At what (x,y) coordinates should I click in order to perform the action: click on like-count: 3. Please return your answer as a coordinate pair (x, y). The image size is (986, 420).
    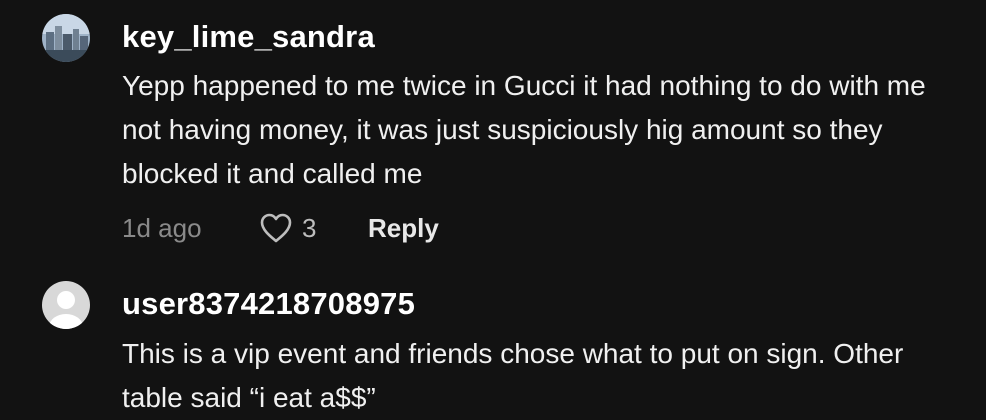
    Looking at the image, I should click on (309, 227).